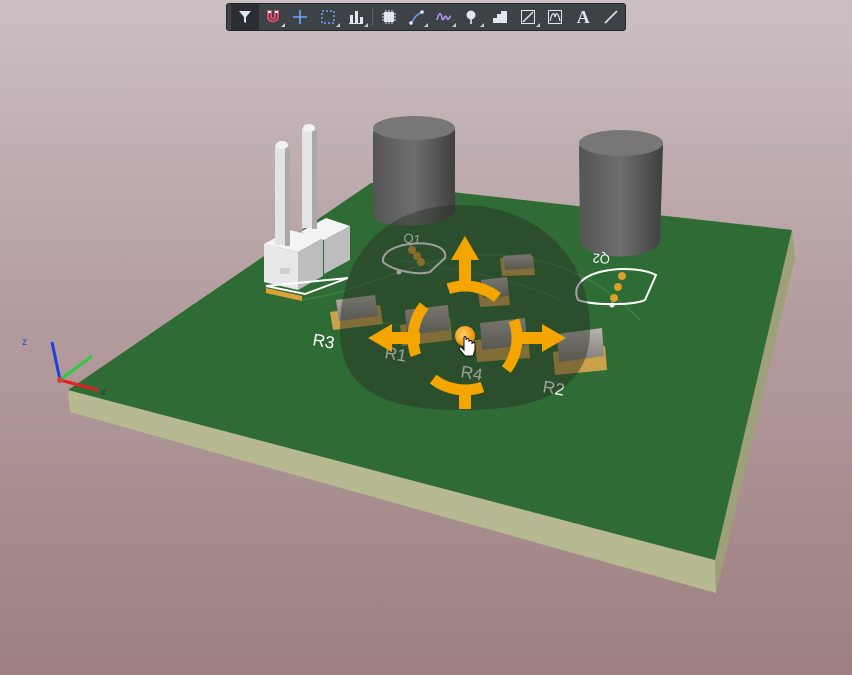 Image resolution: width=852 pixels, height=675 pixels. What do you see at coordinates (24, 342) in the screenshot?
I see `svg-text: z` at bounding box center [24, 342].